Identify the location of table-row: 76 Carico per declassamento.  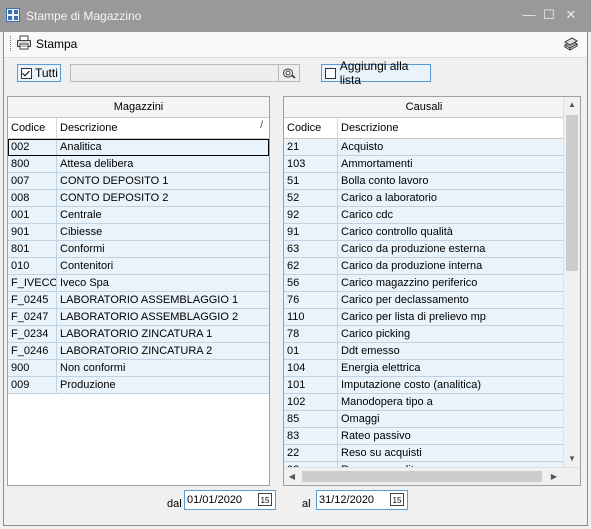
(424, 300).